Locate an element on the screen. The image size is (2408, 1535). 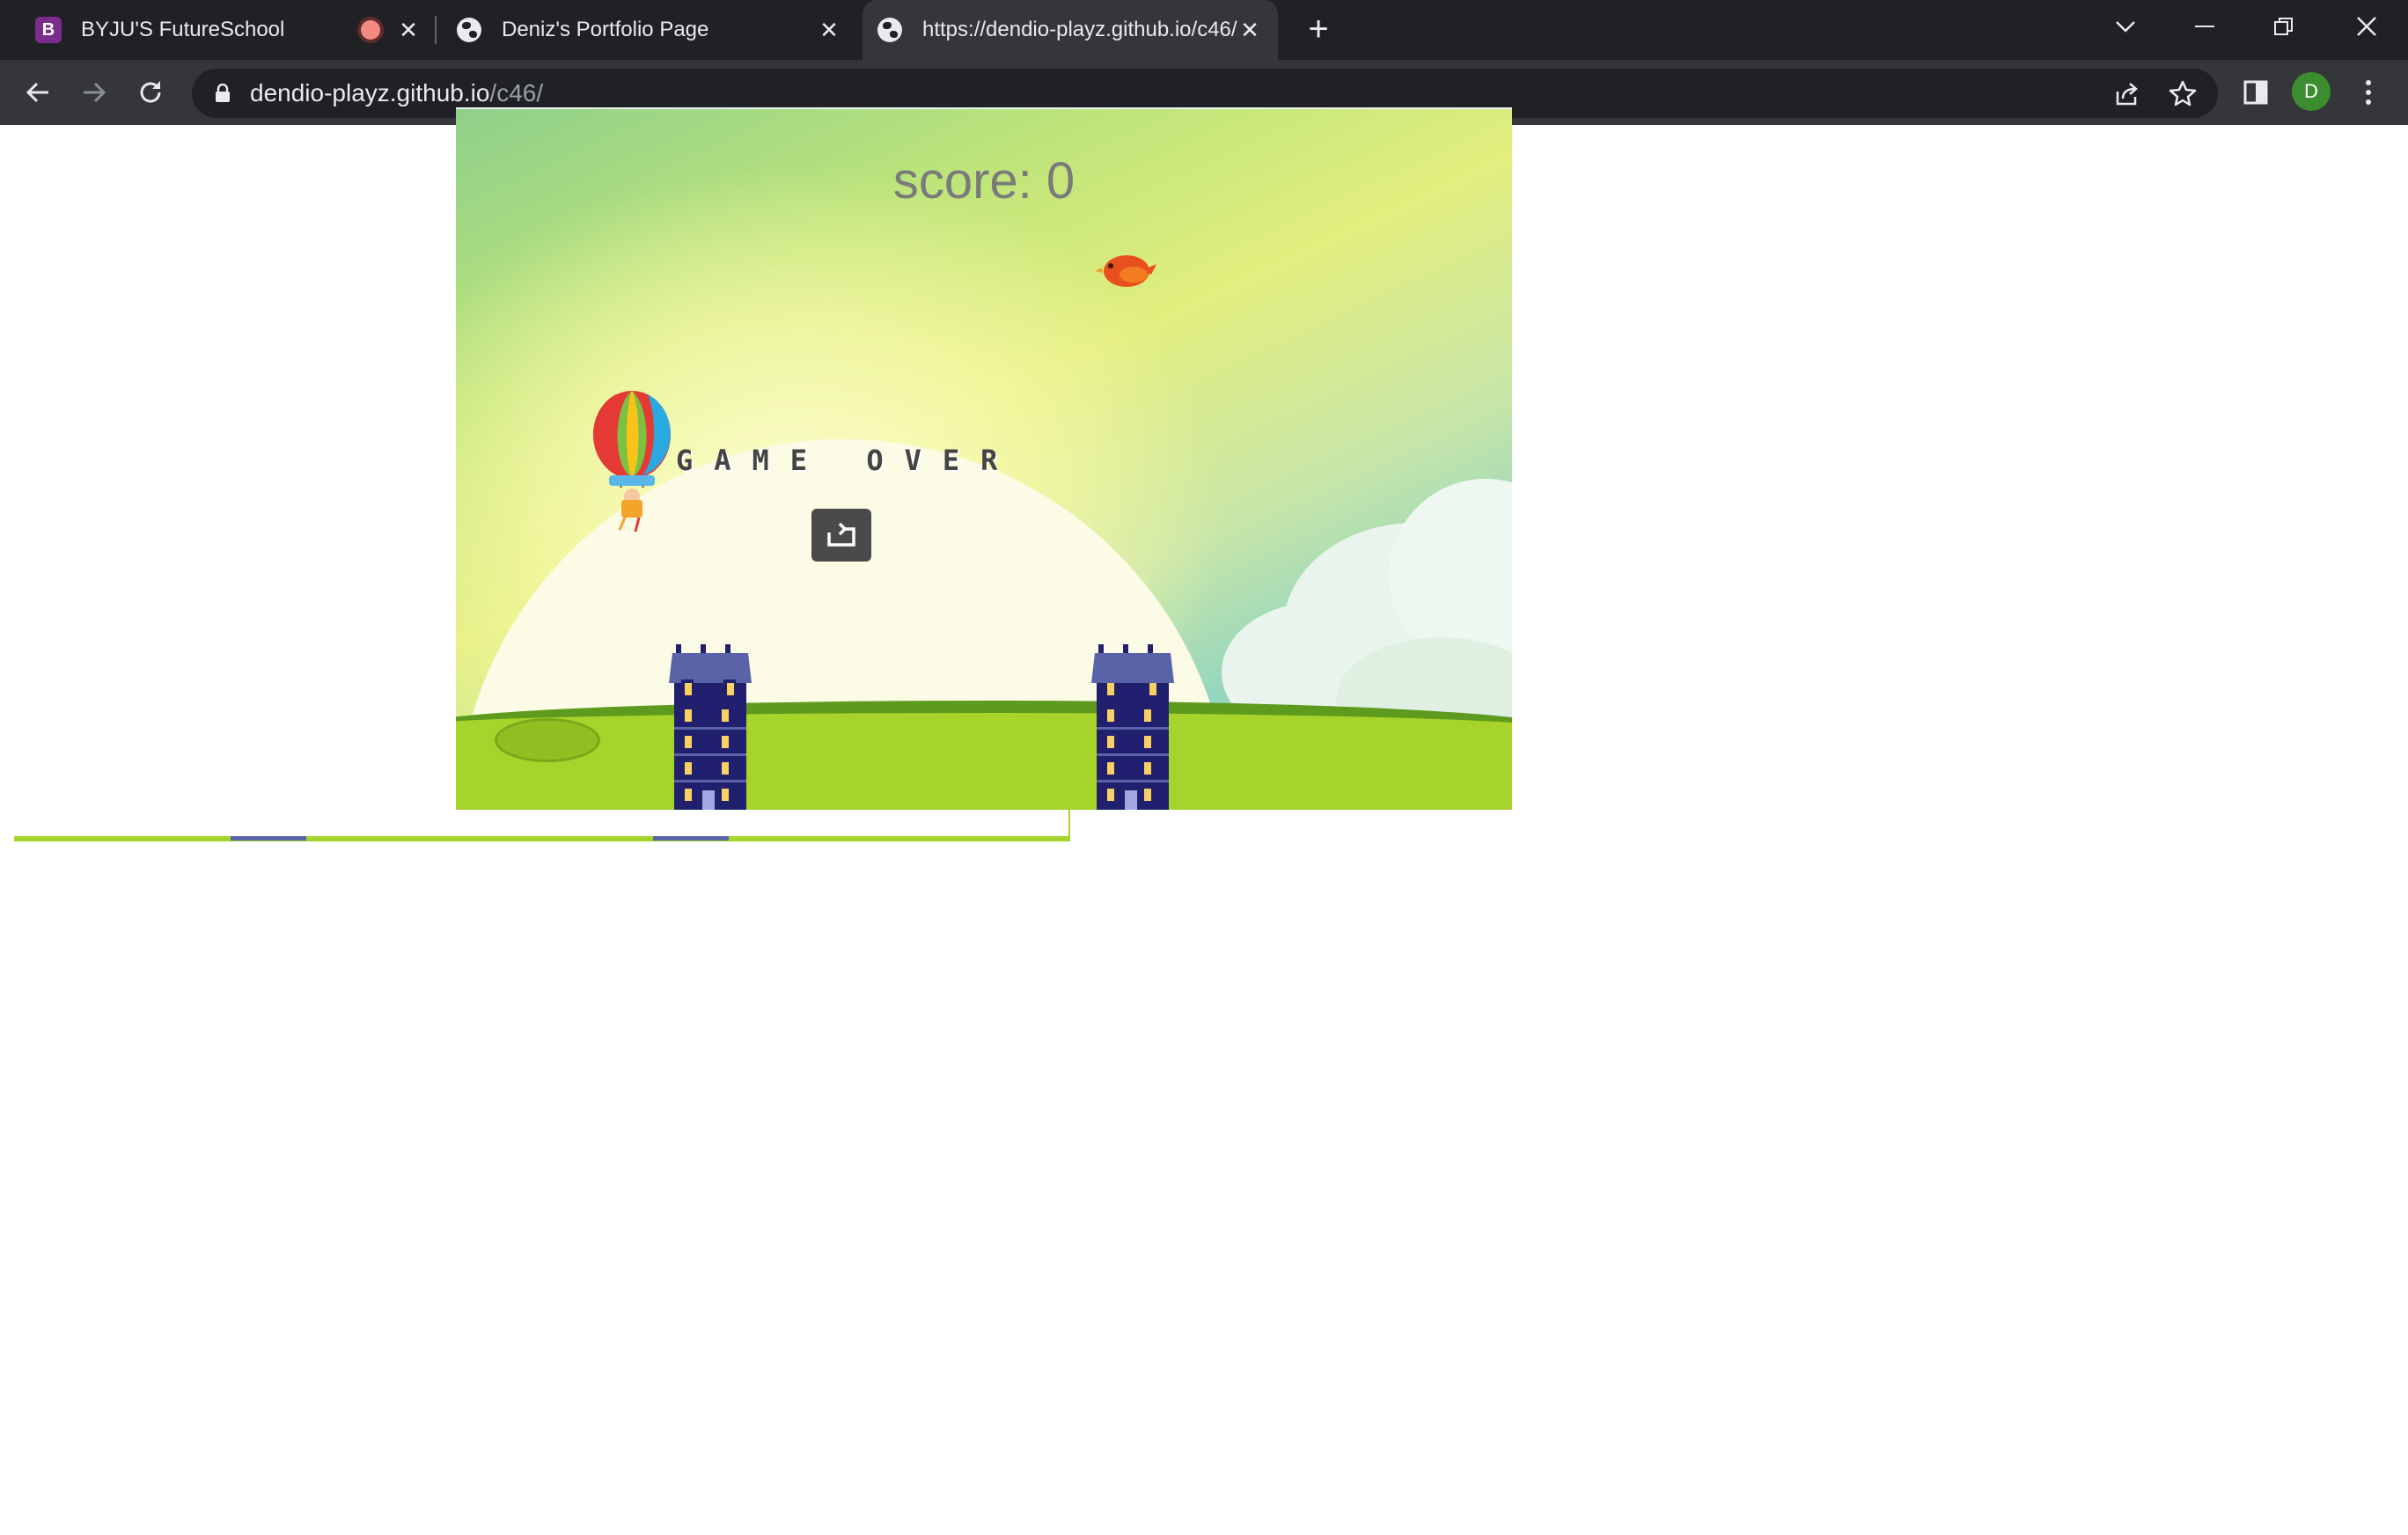
ground-hole is located at coordinates (547, 740).